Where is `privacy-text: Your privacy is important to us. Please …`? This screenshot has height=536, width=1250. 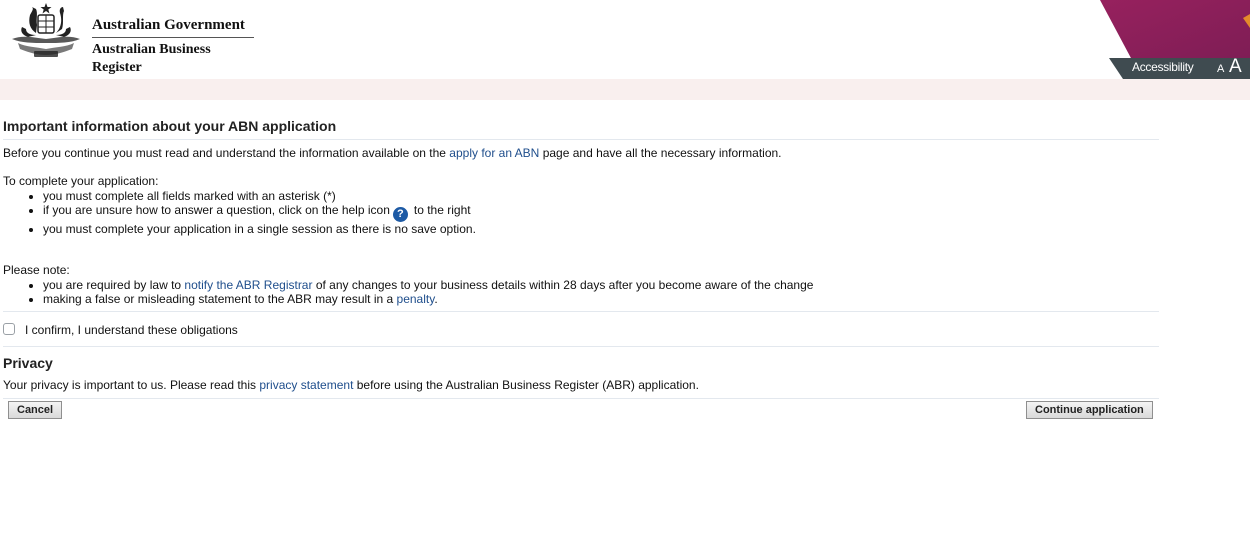 privacy-text: Your privacy is important to us. Please … is located at coordinates (581, 385).